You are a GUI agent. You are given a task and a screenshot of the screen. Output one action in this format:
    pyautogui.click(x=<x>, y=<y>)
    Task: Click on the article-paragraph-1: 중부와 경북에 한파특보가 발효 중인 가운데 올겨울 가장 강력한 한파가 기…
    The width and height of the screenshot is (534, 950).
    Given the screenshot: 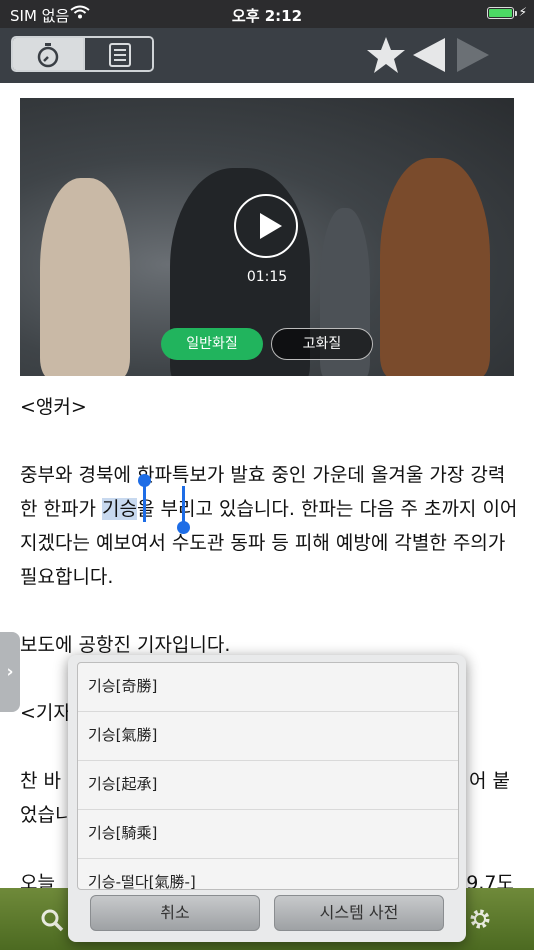 What is the action you would take?
    pyautogui.click(x=270, y=526)
    